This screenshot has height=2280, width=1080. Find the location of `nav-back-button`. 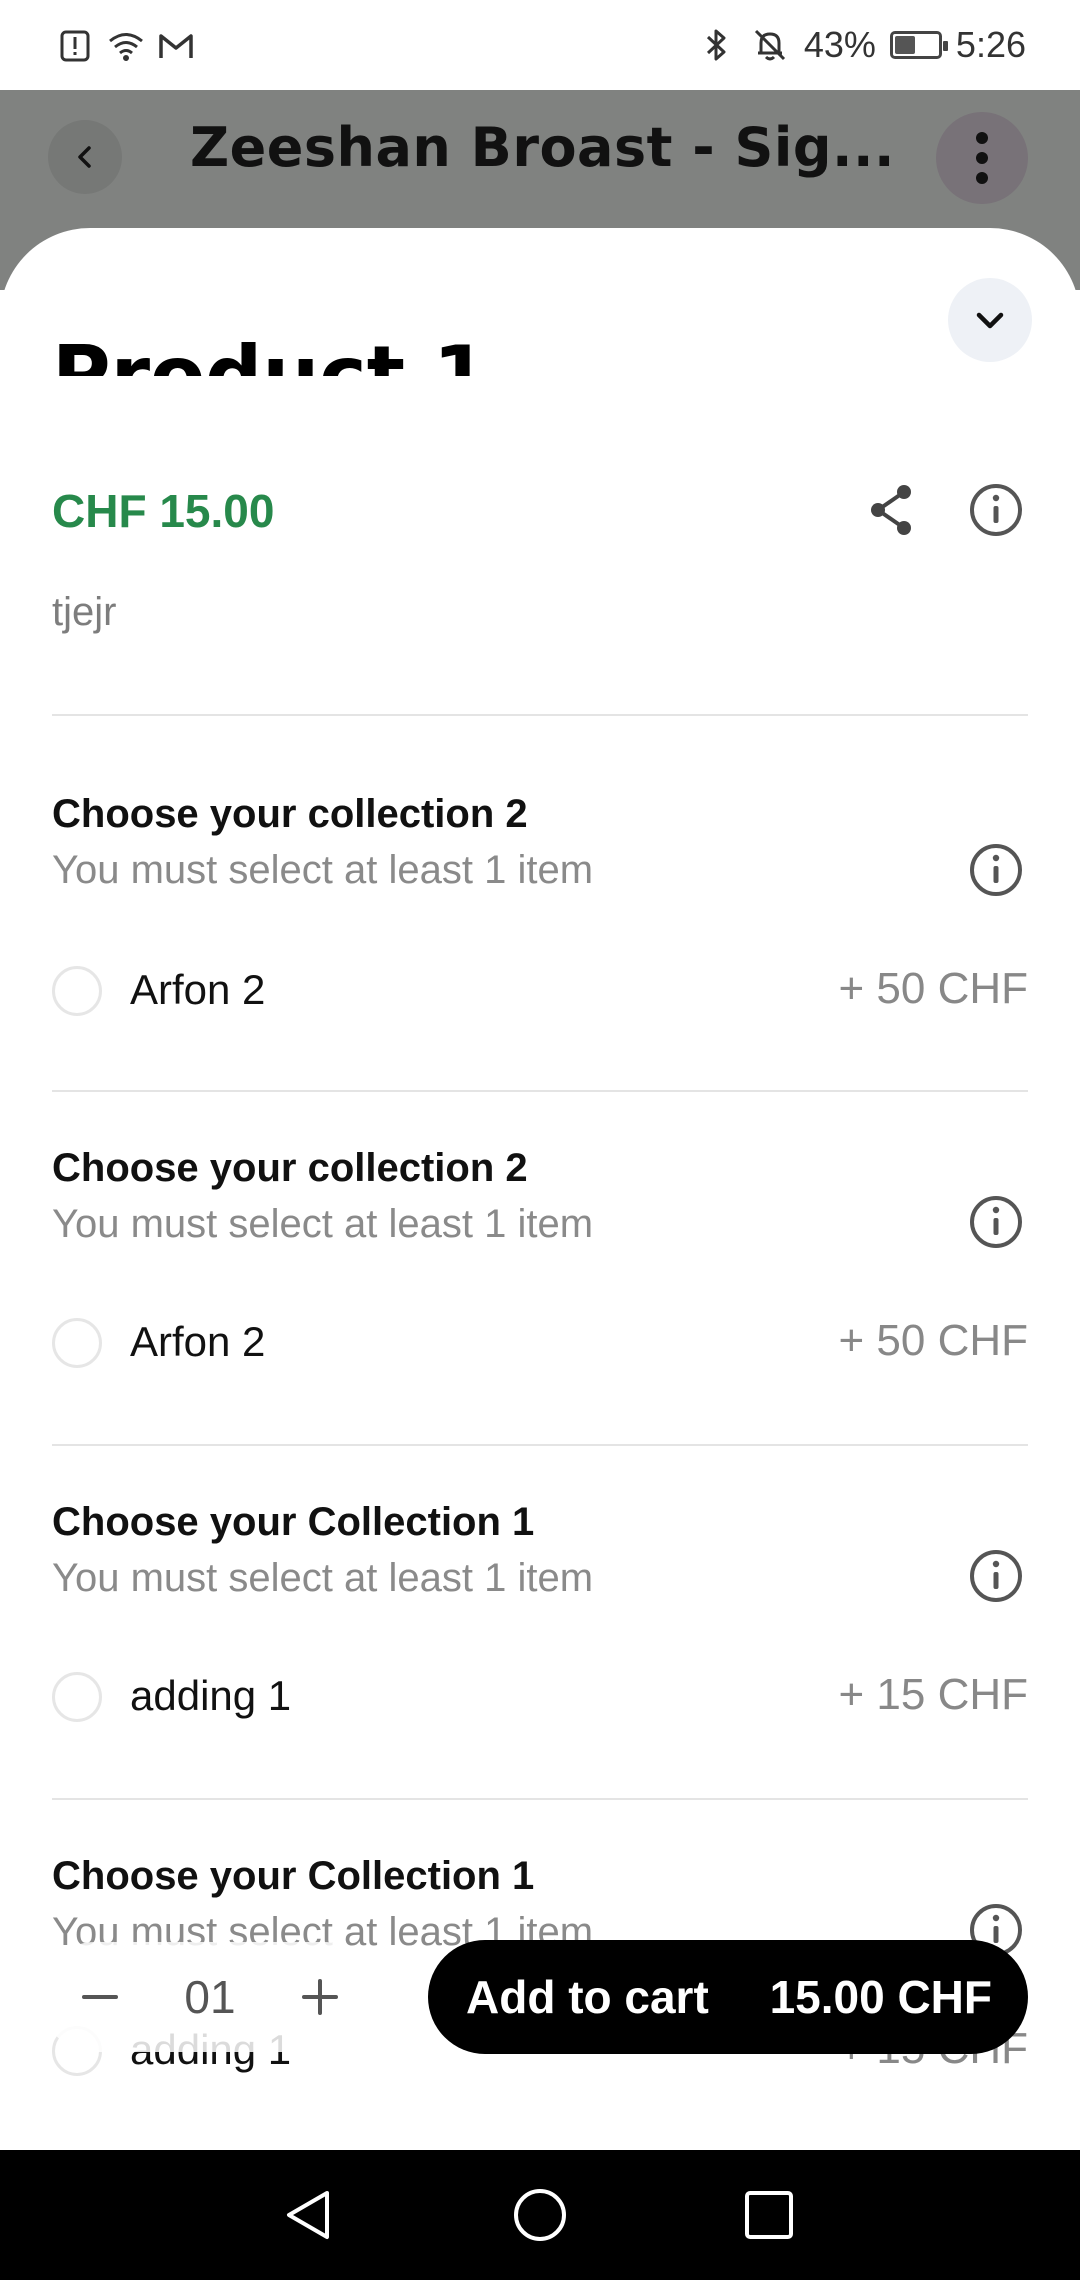

nav-back-button is located at coordinates (309, 2215).